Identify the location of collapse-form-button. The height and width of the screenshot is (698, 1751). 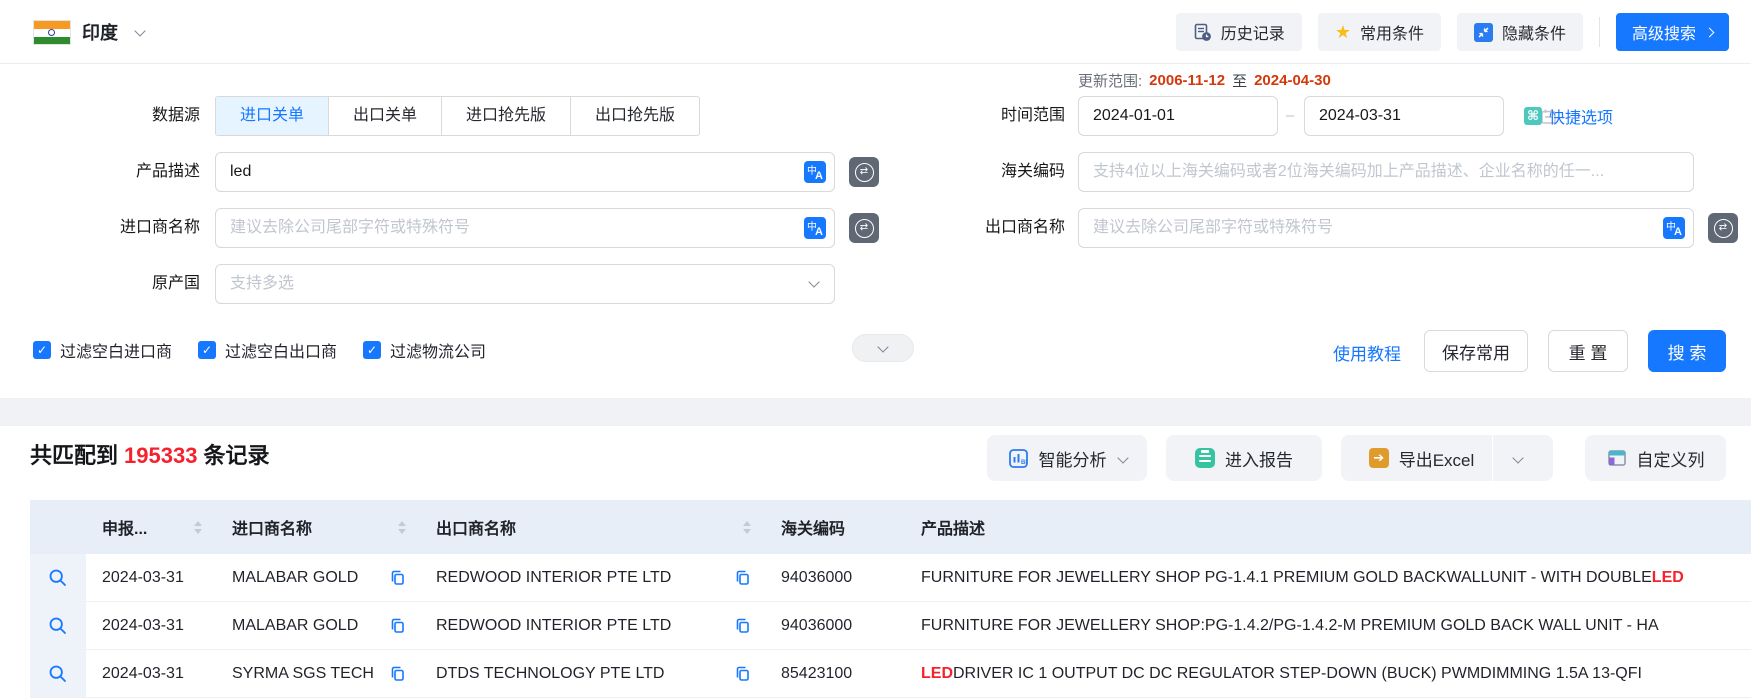
(883, 348).